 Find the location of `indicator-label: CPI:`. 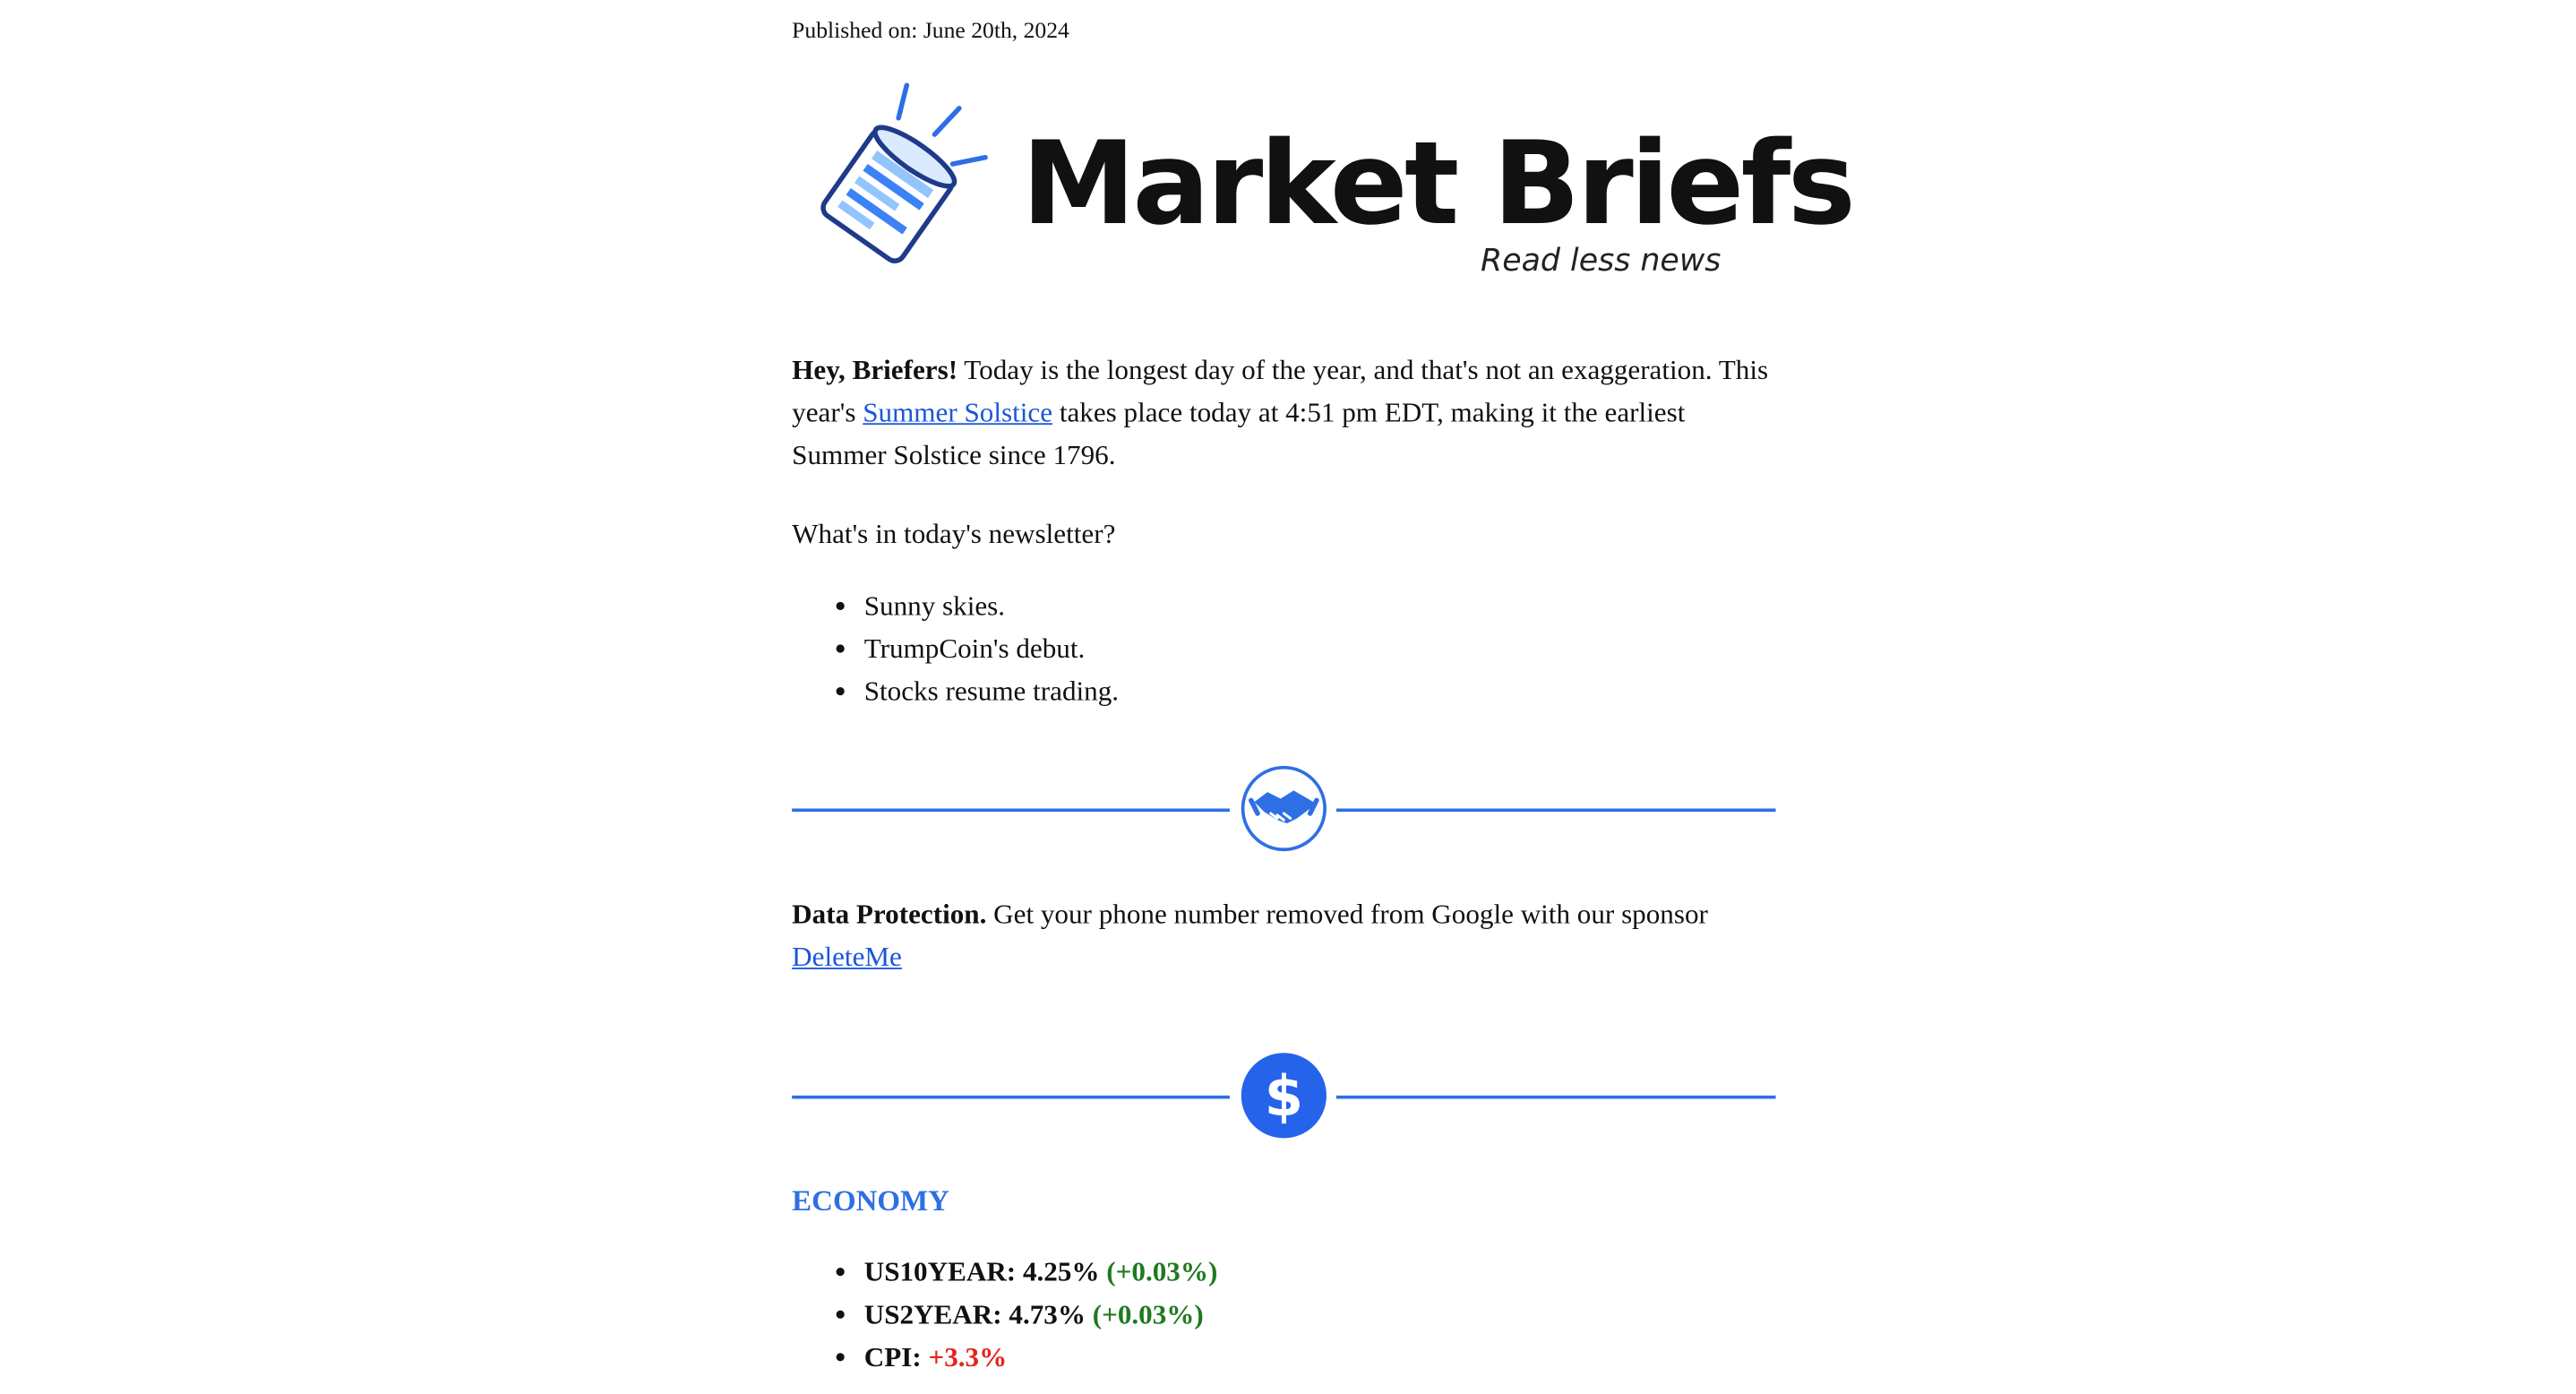

indicator-label: CPI: is located at coordinates (892, 1357).